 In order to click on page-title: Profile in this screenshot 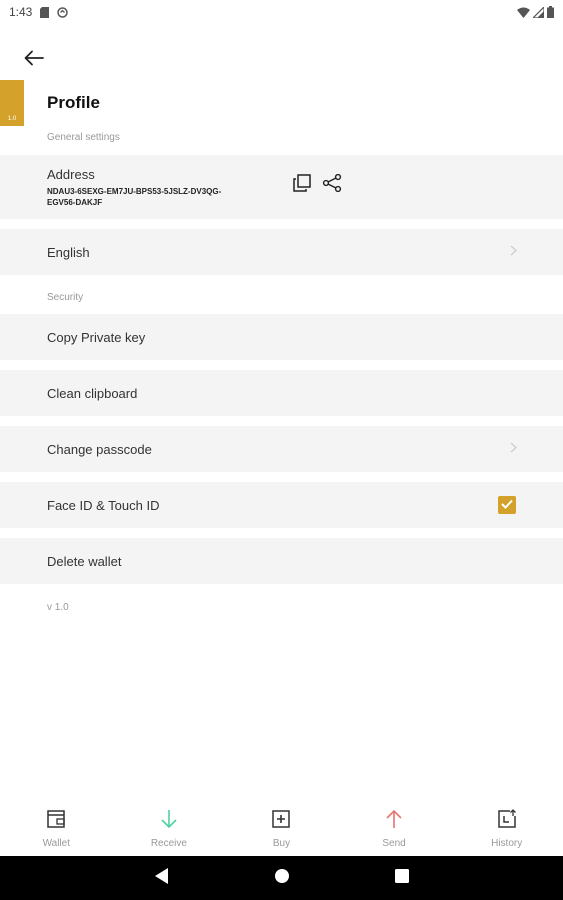, I will do `click(73, 102)`.